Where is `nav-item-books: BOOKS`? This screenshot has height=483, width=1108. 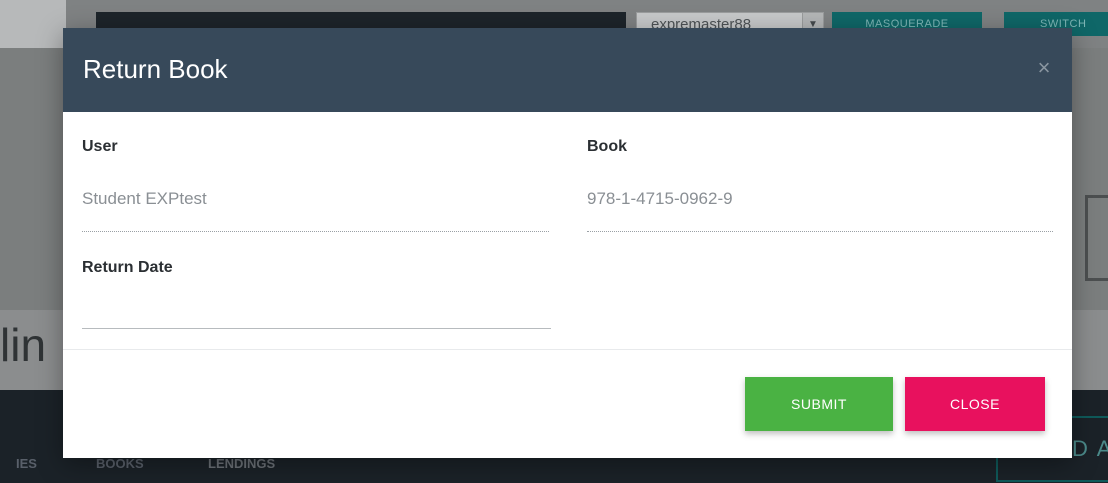
nav-item-books: BOOKS is located at coordinates (120, 463).